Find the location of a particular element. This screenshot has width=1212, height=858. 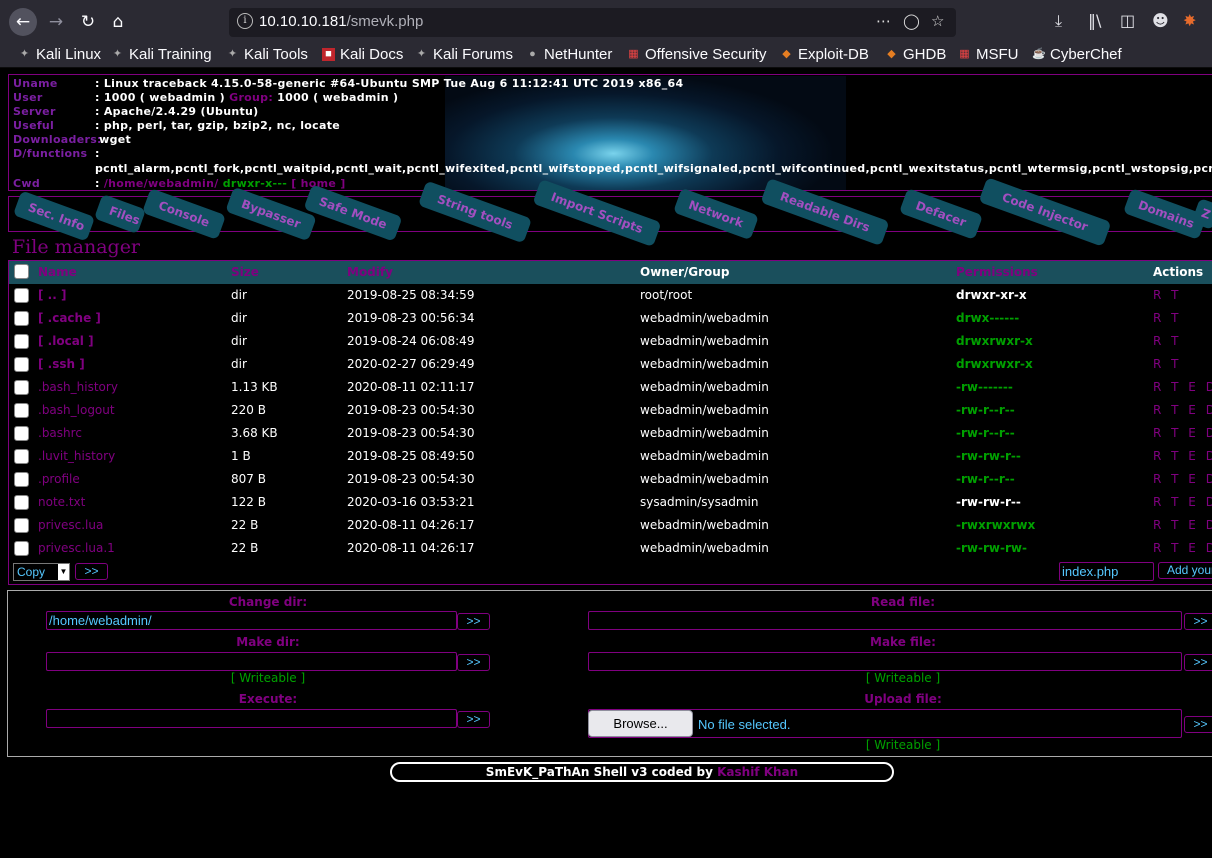

reload-icon: ↻ is located at coordinates (88, 22).